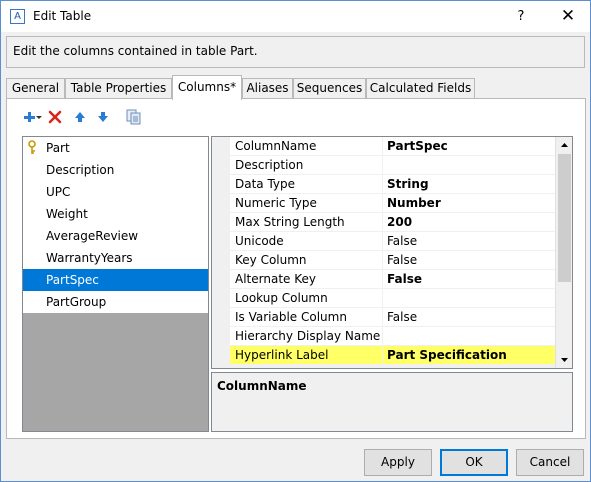  What do you see at coordinates (564, 145) in the screenshot?
I see `scroll-up-arrow-icon` at bounding box center [564, 145].